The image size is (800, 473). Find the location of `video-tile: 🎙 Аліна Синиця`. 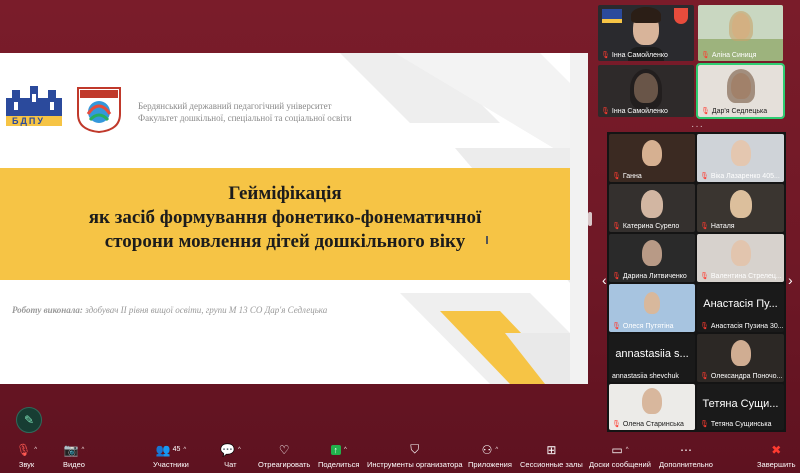

video-tile: 🎙 Аліна Синиця is located at coordinates (740, 33).